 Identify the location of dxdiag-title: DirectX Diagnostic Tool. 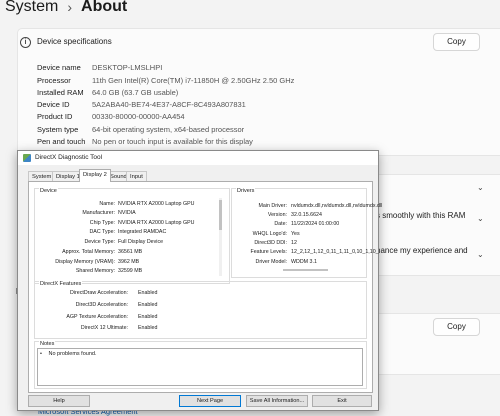
(69, 157).